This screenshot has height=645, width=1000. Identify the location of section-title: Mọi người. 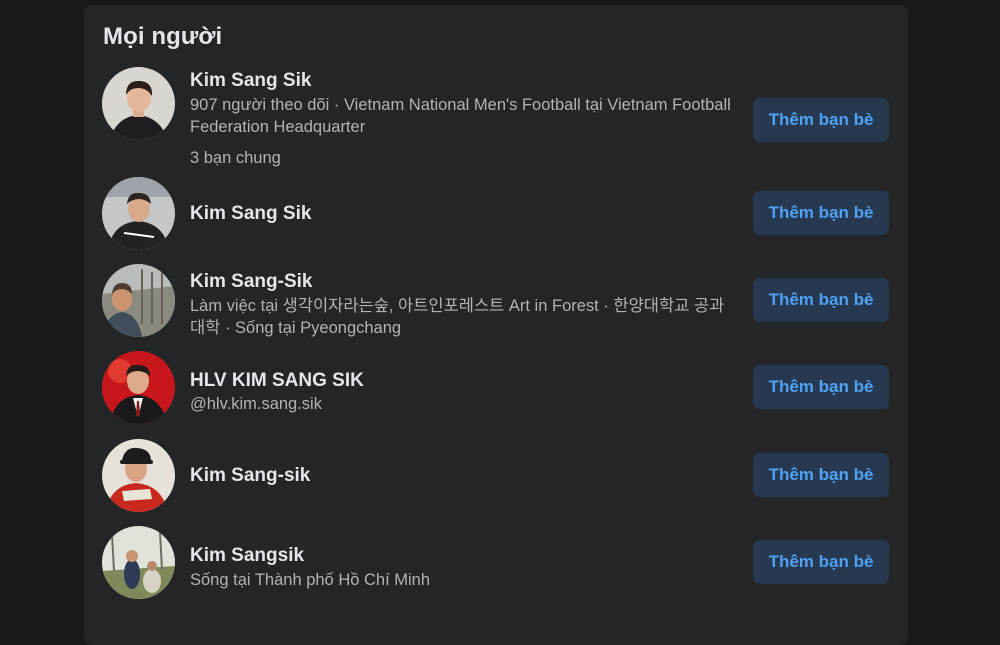
(163, 36).